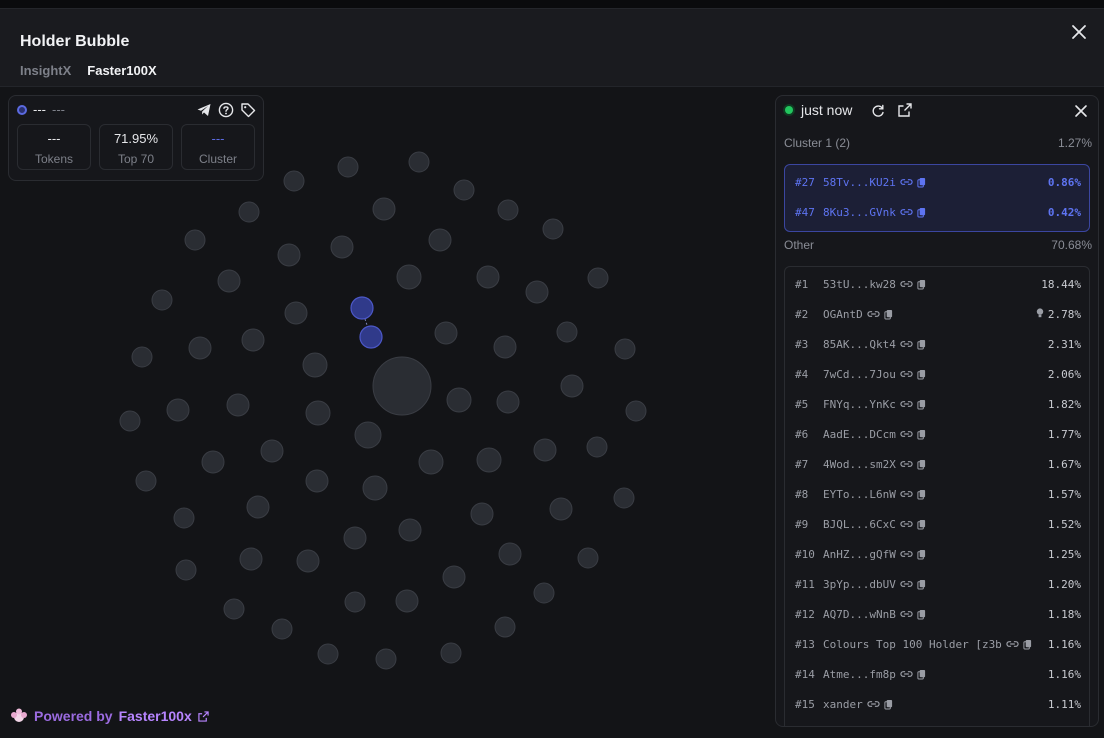 This screenshot has height=738, width=1104. I want to click on powered-brand: Faster100x, so click(155, 716).